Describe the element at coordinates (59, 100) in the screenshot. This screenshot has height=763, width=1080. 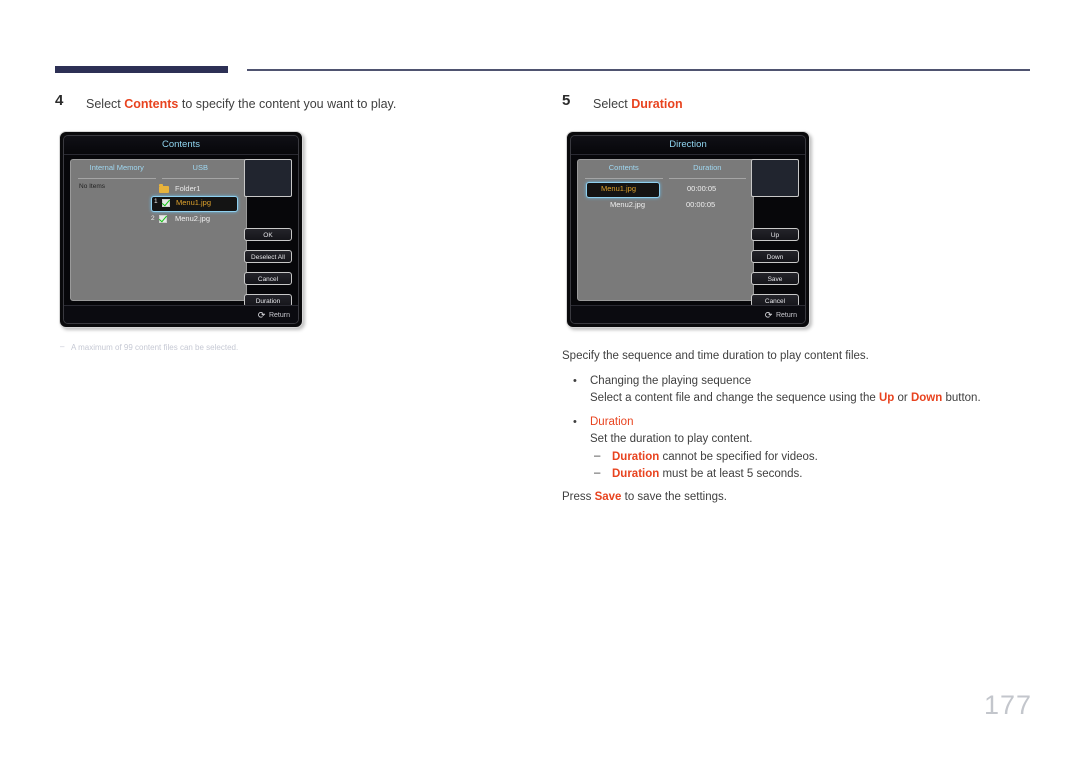
I see `step-4-number: 4` at that location.